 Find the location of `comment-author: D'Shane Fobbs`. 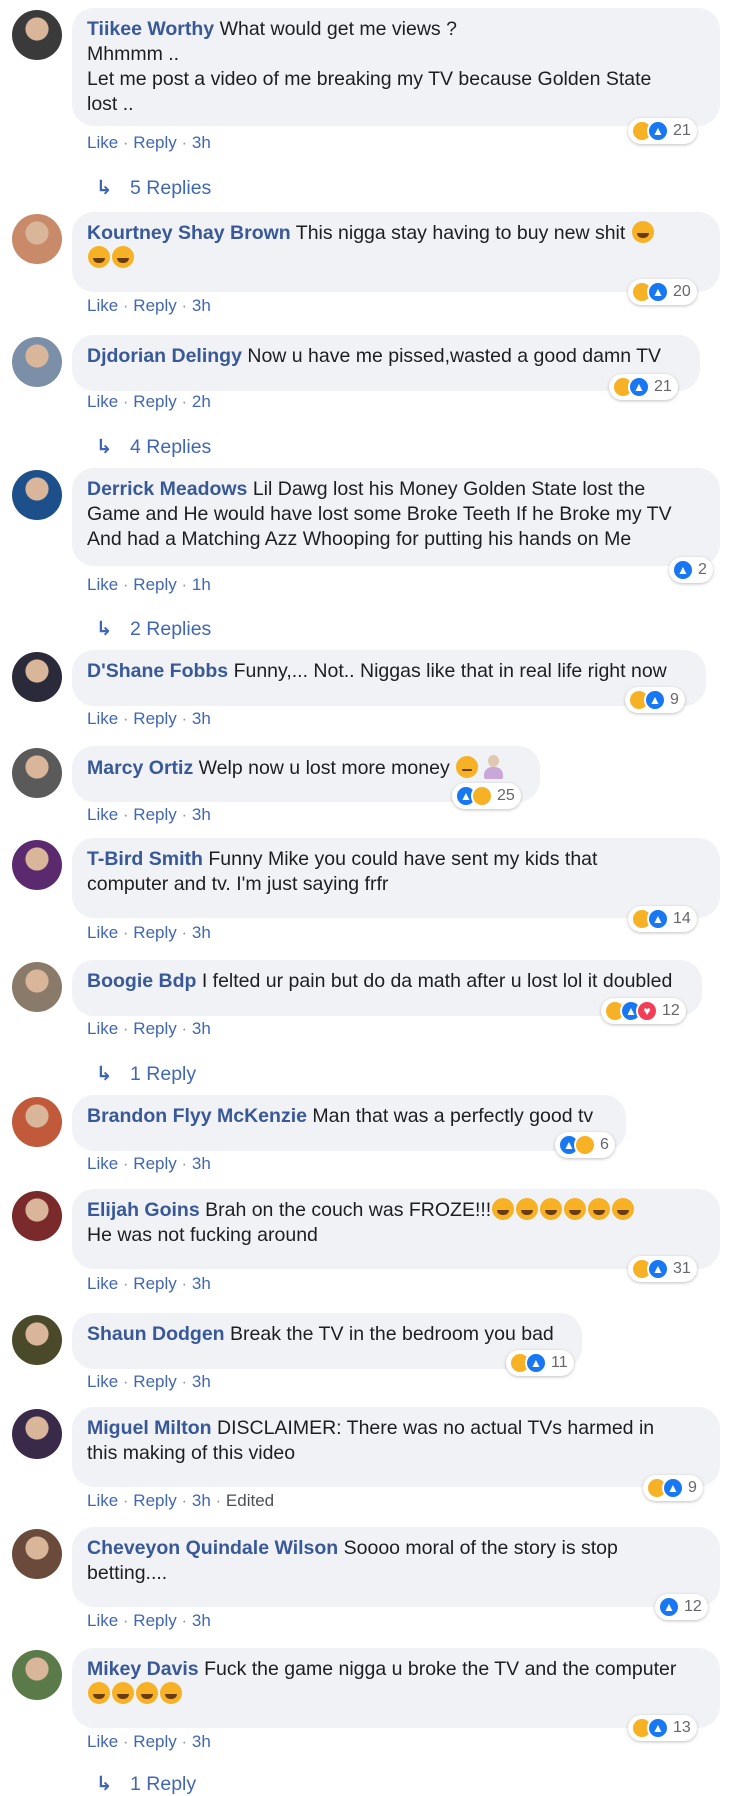

comment-author: D'Shane Fobbs is located at coordinates (157, 671).